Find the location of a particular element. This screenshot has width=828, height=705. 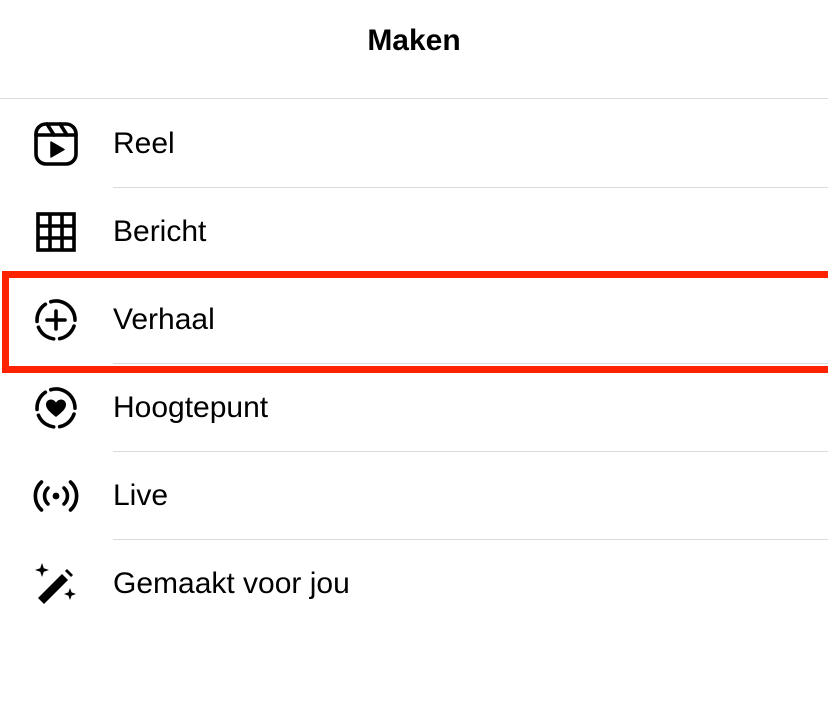

menu-item-label: Live is located at coordinates (141, 495).